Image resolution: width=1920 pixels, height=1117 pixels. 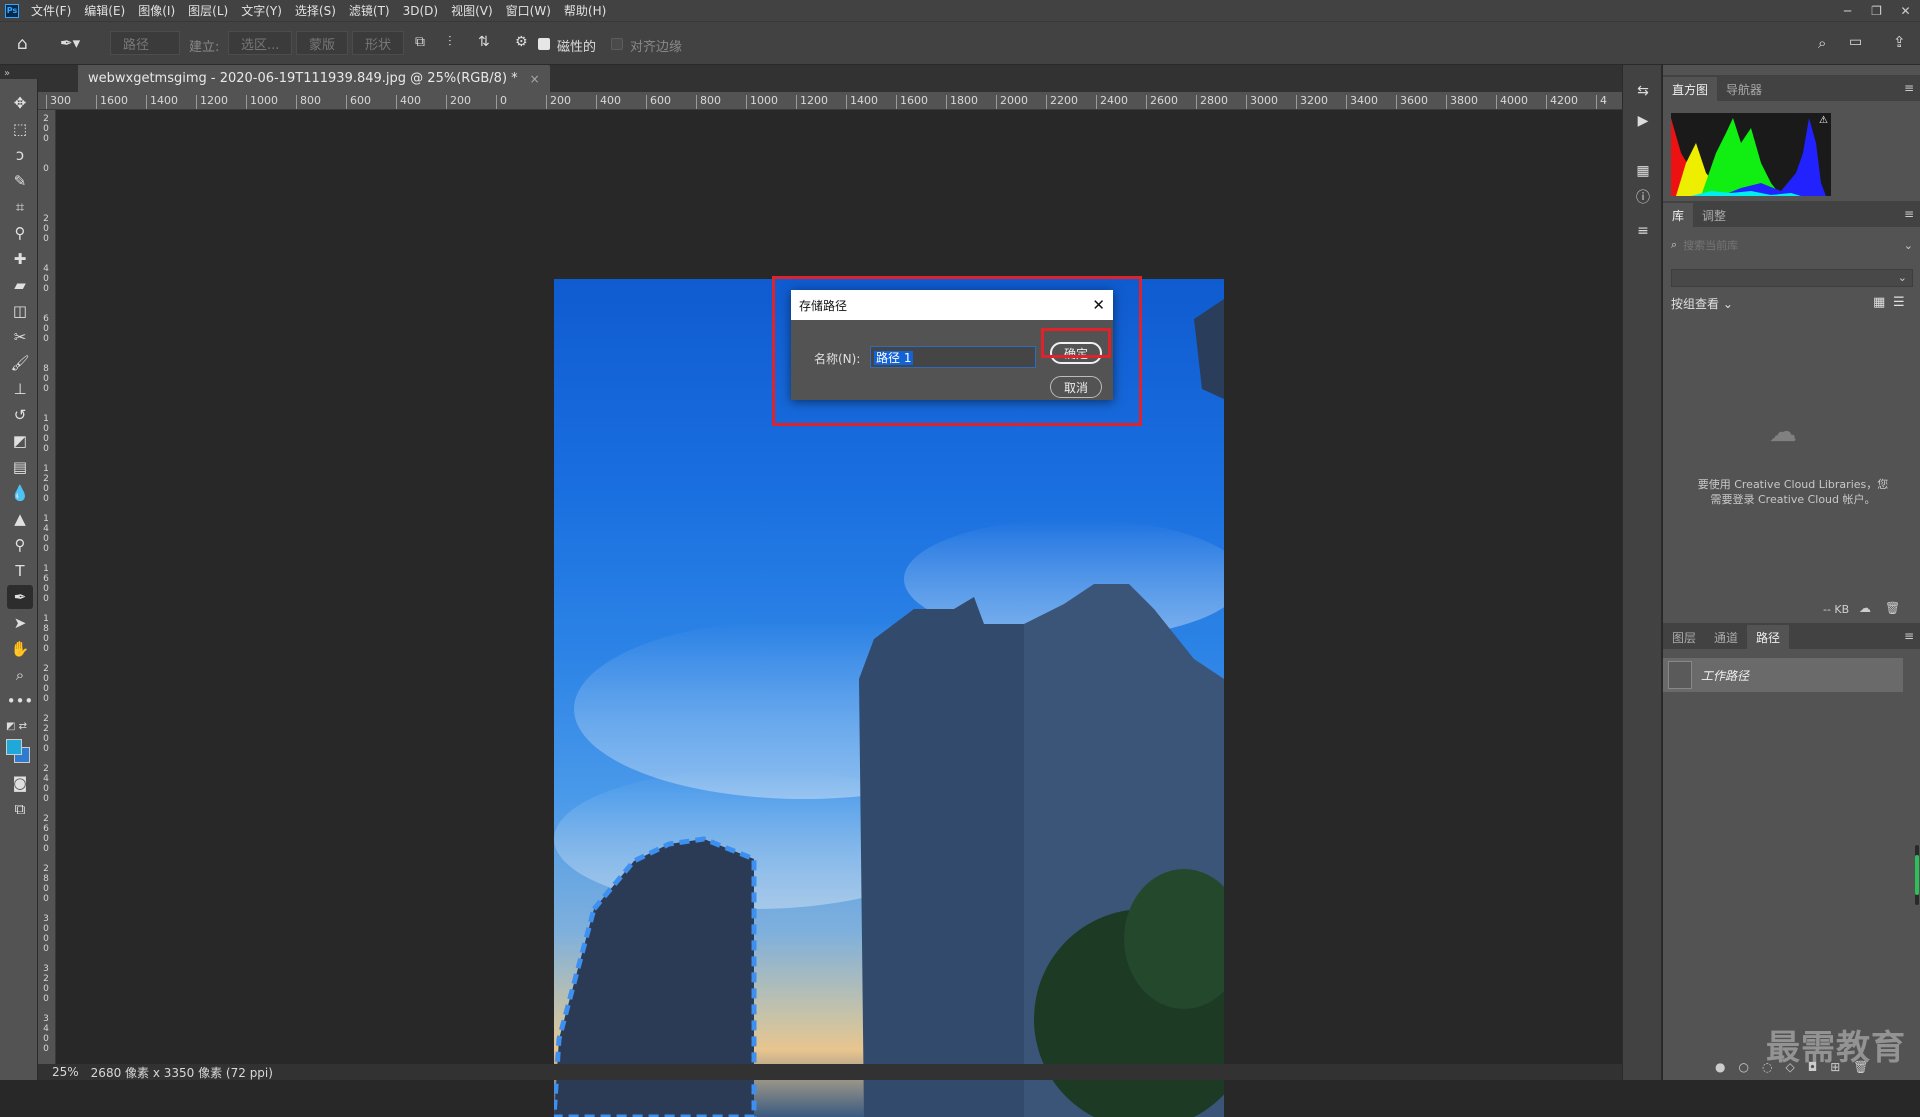 What do you see at coordinates (65, 1072) in the screenshot?
I see `zoom-level: 25%` at bounding box center [65, 1072].